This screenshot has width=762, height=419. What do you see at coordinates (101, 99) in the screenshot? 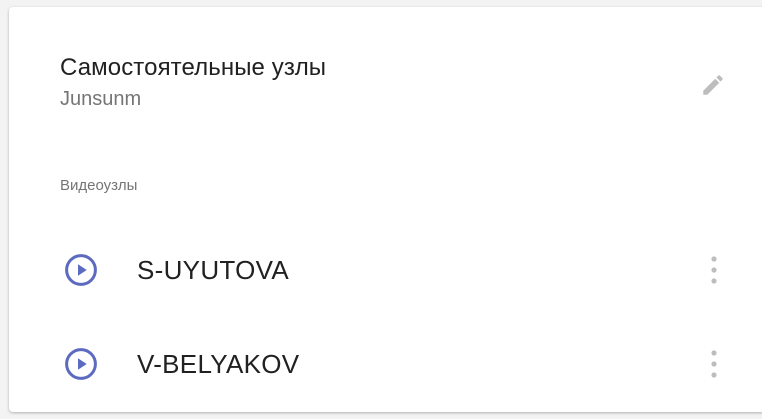
I see `card-subtitle: Junsunm` at bounding box center [101, 99].